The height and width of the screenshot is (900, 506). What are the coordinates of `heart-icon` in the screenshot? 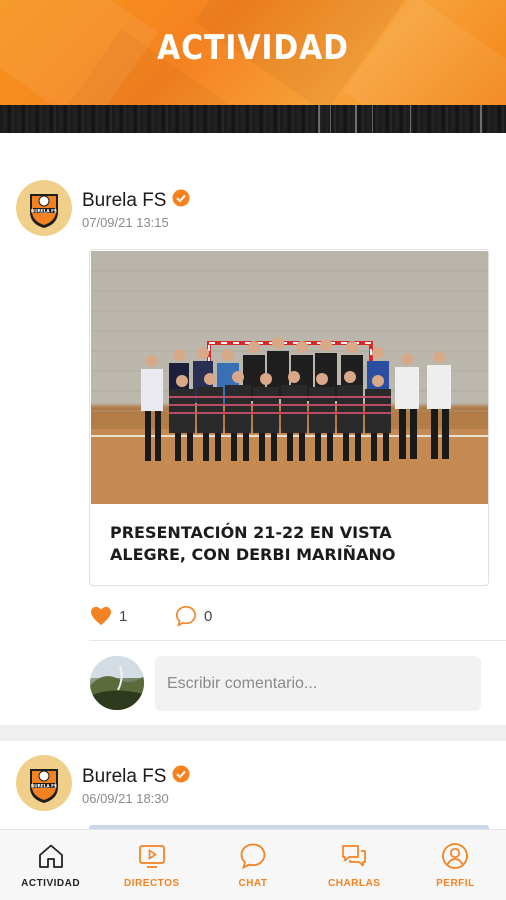 It's located at (101, 616).